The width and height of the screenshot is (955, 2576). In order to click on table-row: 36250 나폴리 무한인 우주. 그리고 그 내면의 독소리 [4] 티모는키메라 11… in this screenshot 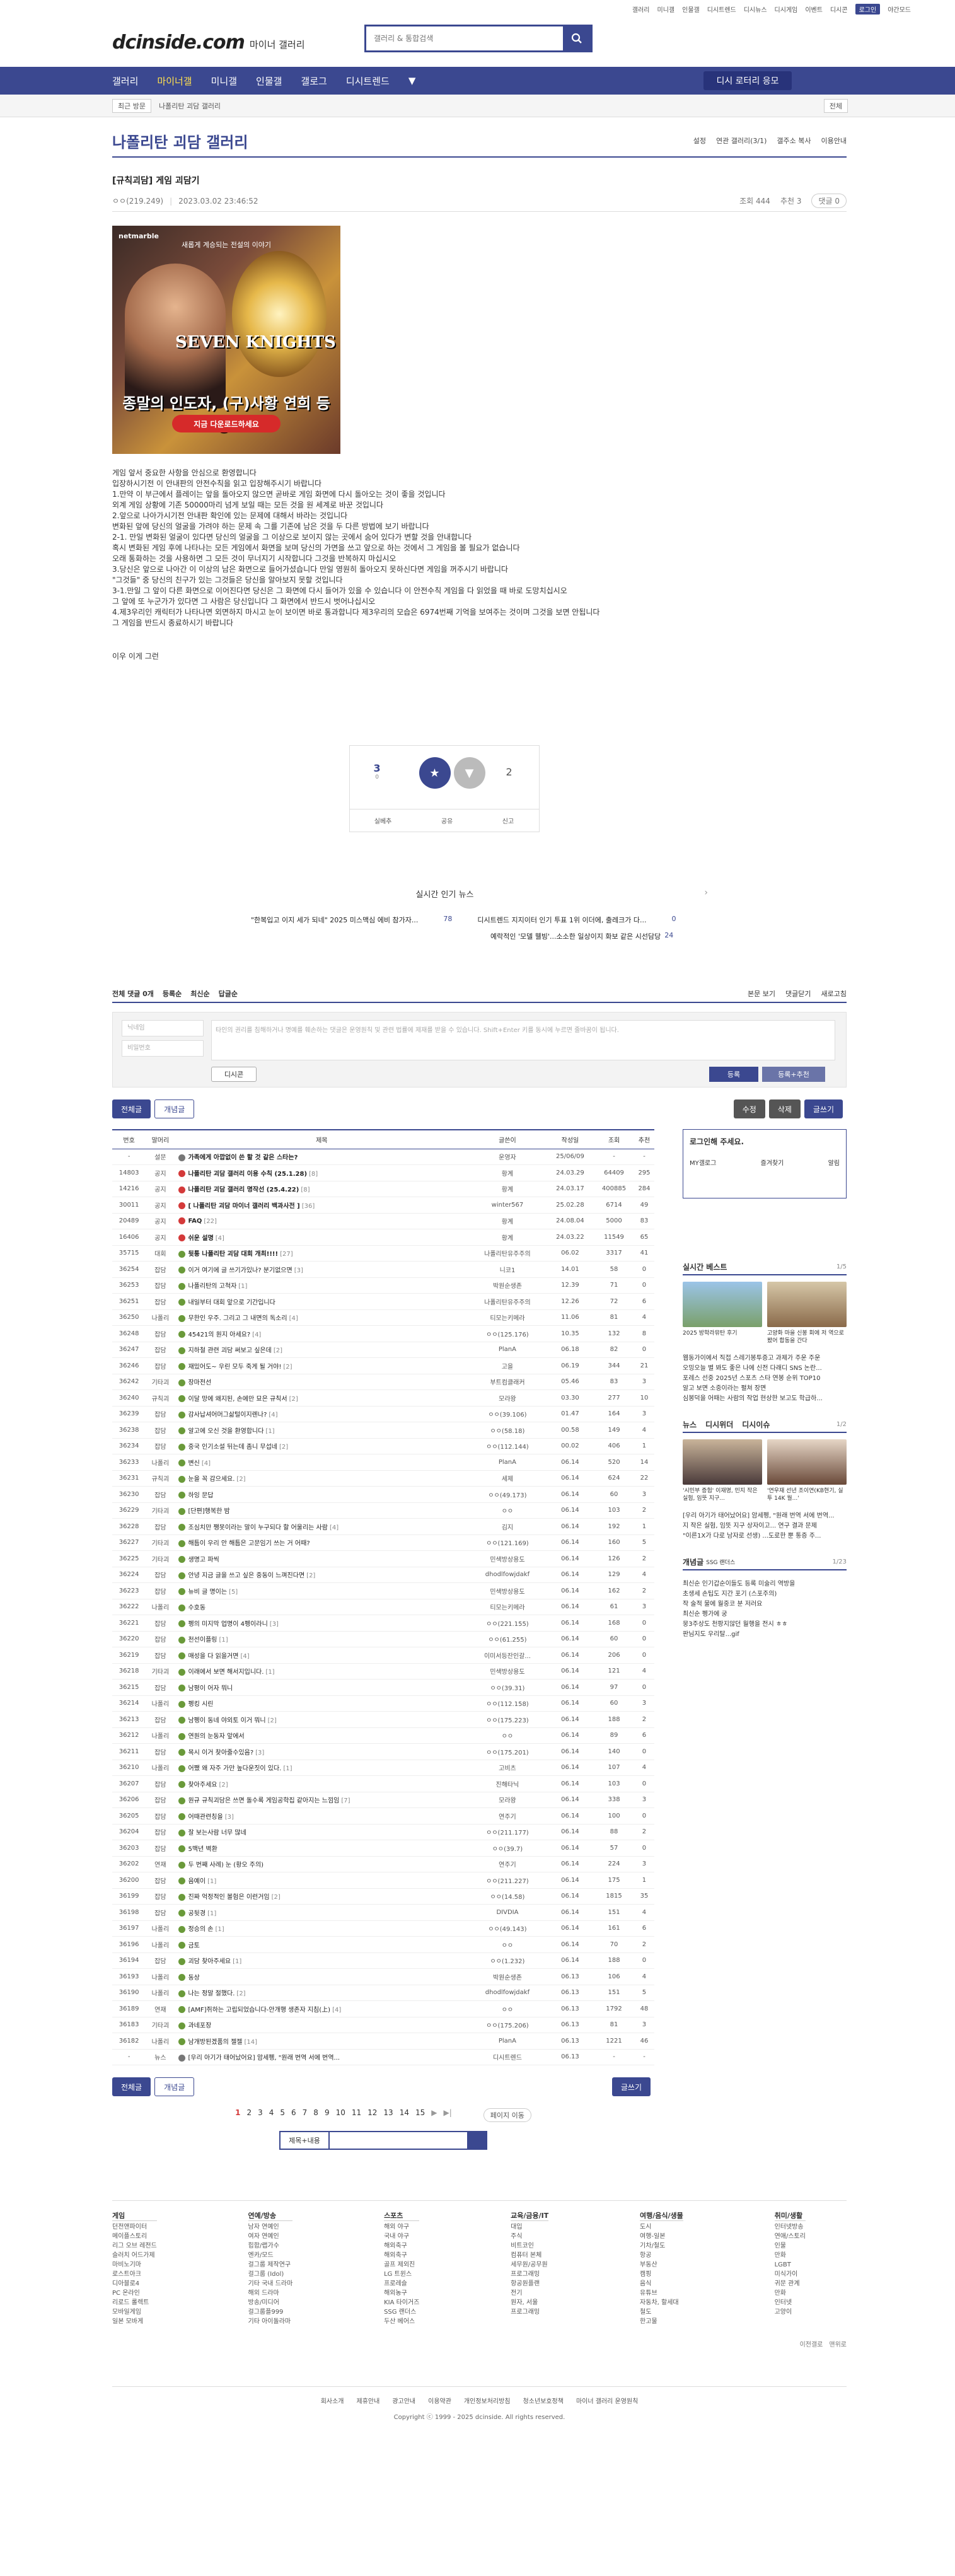, I will do `click(383, 1318)`.